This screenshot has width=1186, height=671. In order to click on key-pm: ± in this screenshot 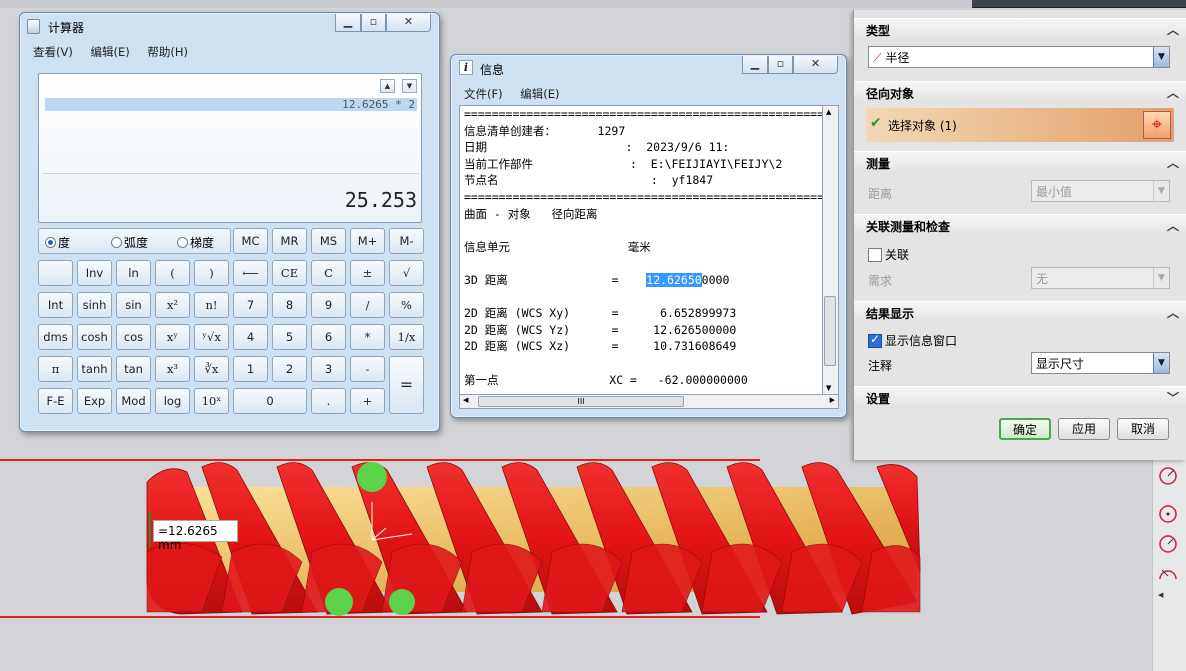, I will do `click(367, 273)`.